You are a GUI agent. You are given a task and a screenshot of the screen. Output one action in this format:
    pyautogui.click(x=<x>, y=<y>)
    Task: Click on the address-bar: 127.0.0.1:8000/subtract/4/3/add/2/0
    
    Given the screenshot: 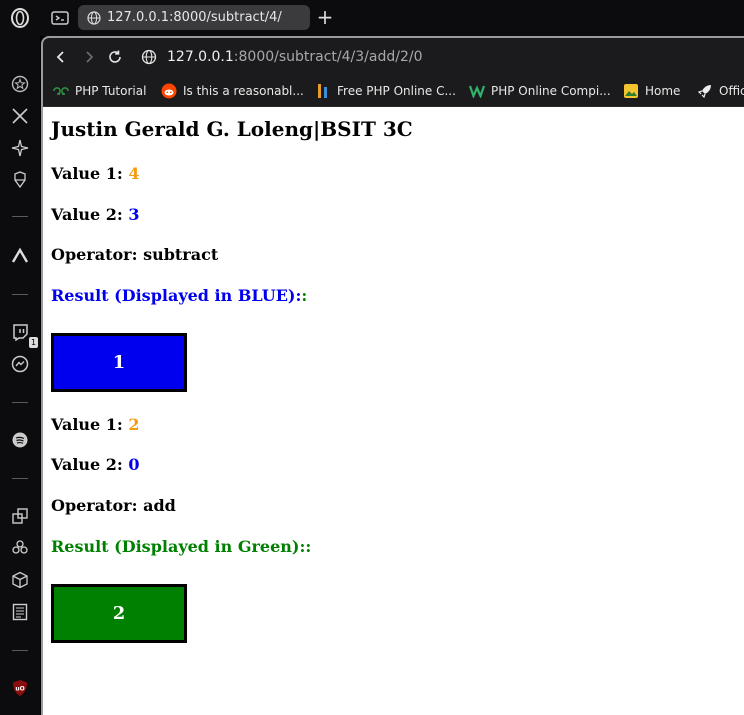 What is the action you would take?
    pyautogui.click(x=393, y=57)
    